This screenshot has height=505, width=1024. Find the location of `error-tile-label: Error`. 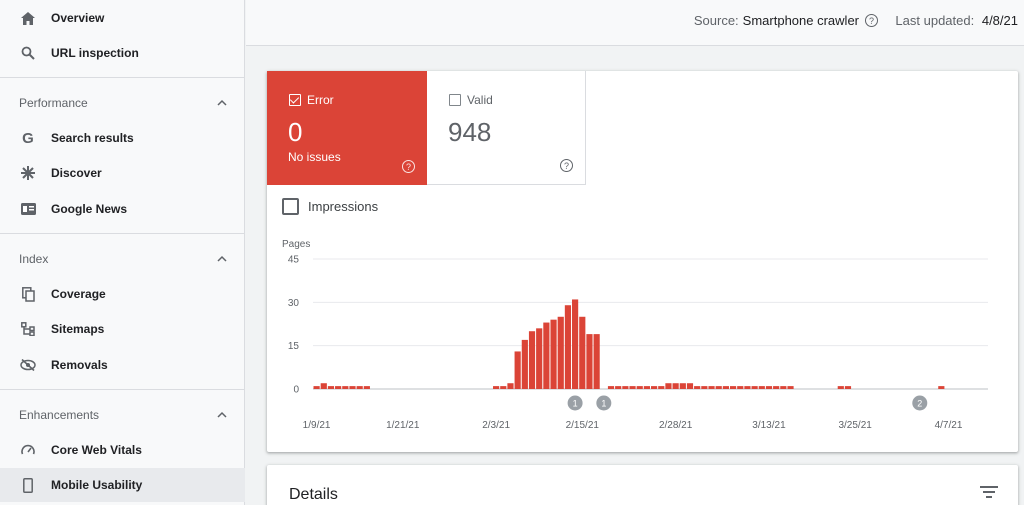

error-tile-label: Error is located at coordinates (311, 100).